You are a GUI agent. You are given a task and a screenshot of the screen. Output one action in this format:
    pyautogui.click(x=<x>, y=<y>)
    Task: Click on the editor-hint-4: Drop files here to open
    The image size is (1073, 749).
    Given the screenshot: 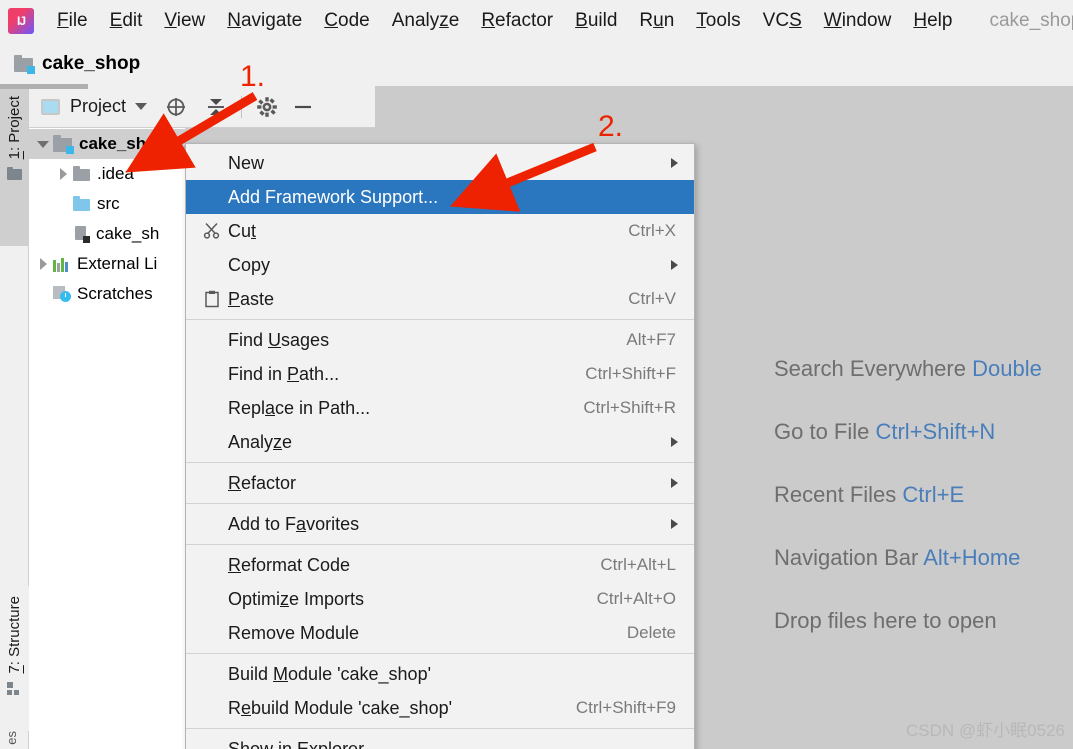 What is the action you would take?
    pyautogui.click(x=885, y=620)
    